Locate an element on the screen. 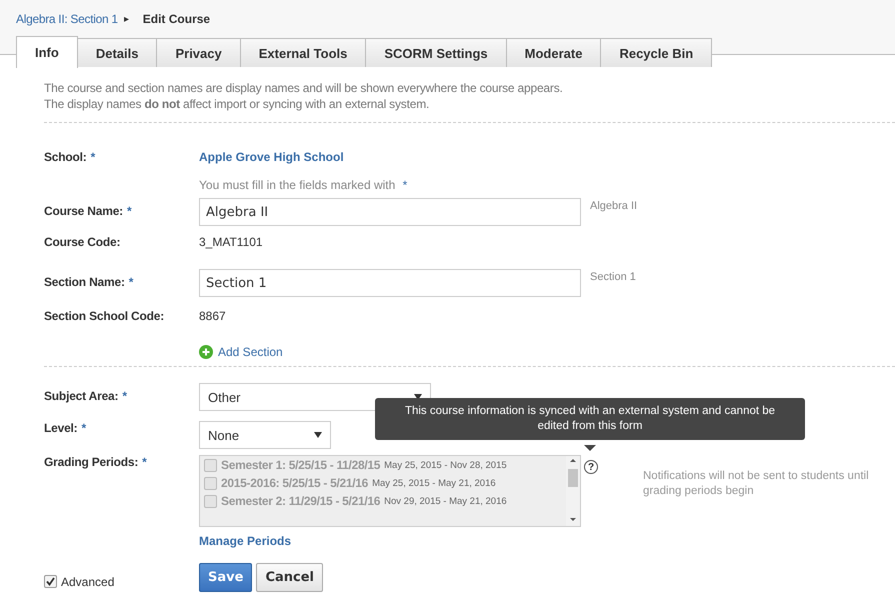 The width and height of the screenshot is (895, 612). display-name: Section 1 is located at coordinates (613, 278).